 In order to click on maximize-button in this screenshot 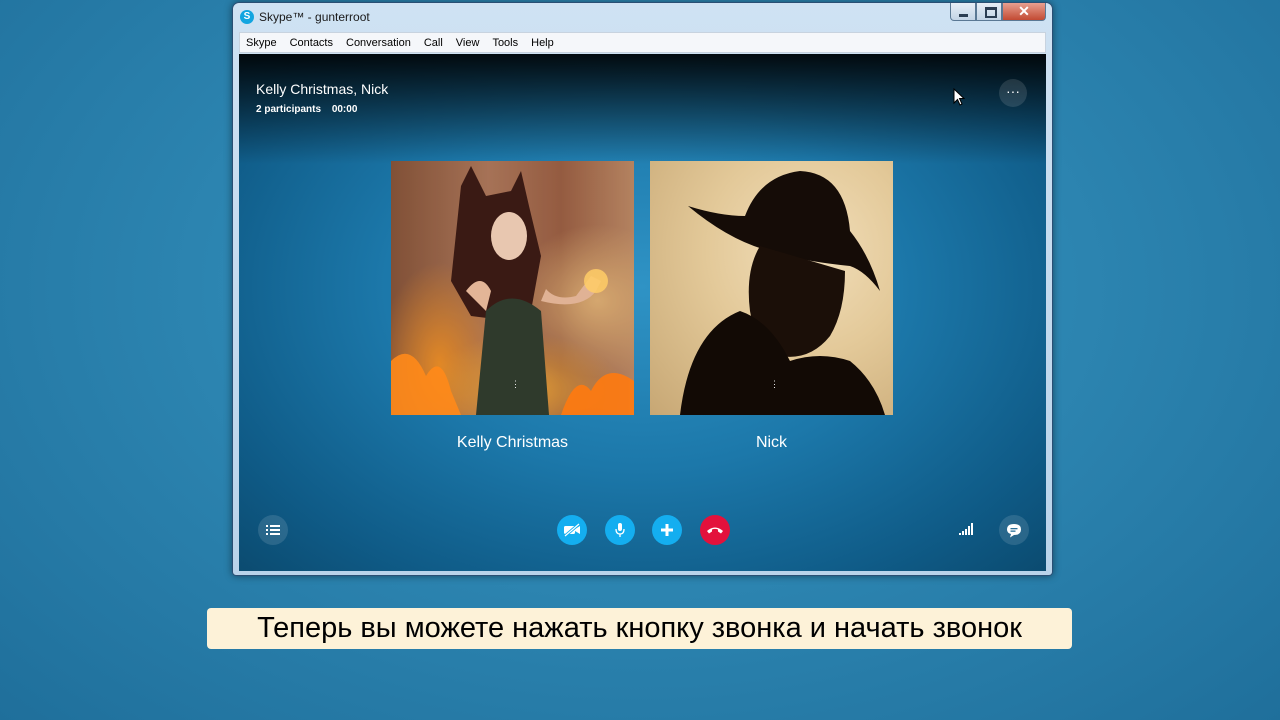, I will do `click(989, 12)`.